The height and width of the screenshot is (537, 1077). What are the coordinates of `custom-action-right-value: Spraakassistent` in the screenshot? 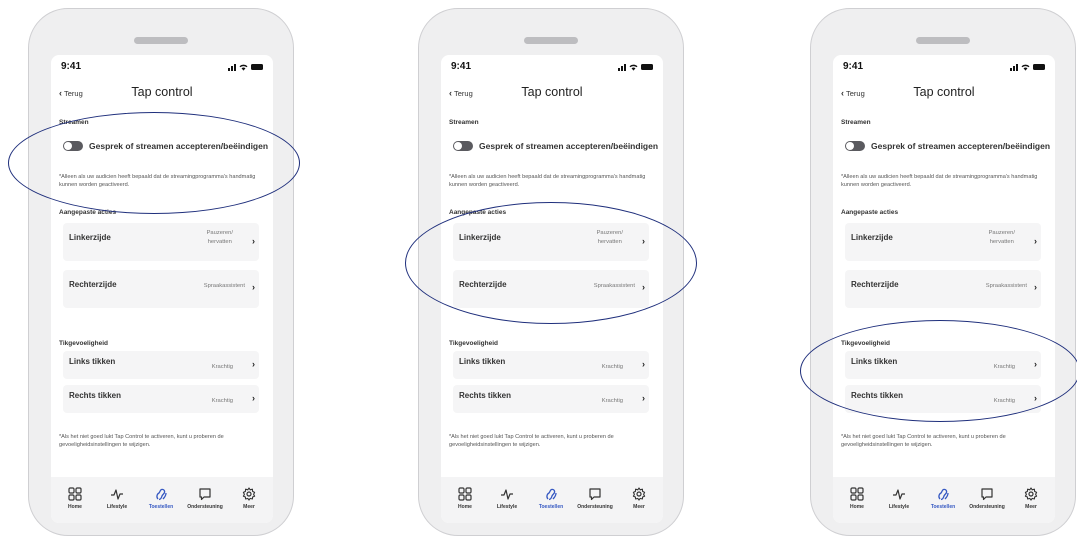 It's located at (614, 286).